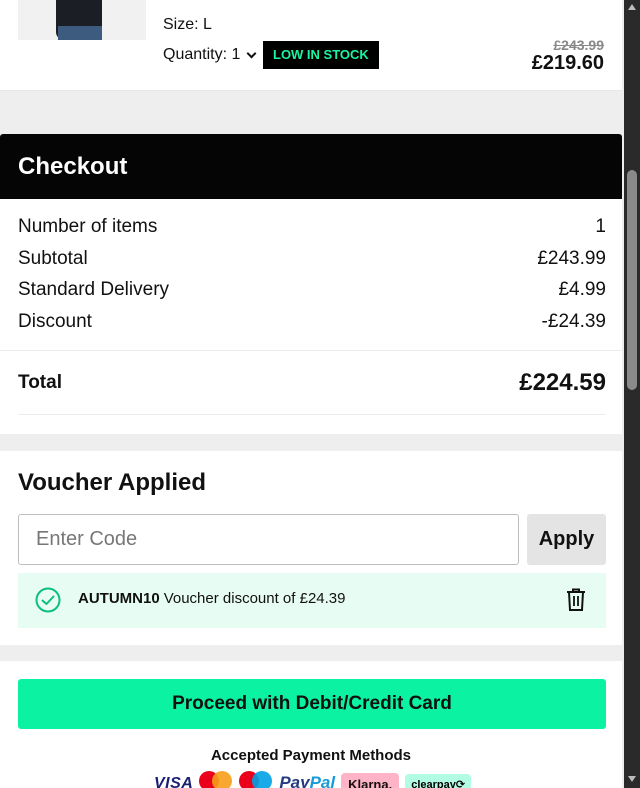 Image resolution: width=640 pixels, height=788 pixels. I want to click on quantity-label: Quantity: 1, so click(202, 54).